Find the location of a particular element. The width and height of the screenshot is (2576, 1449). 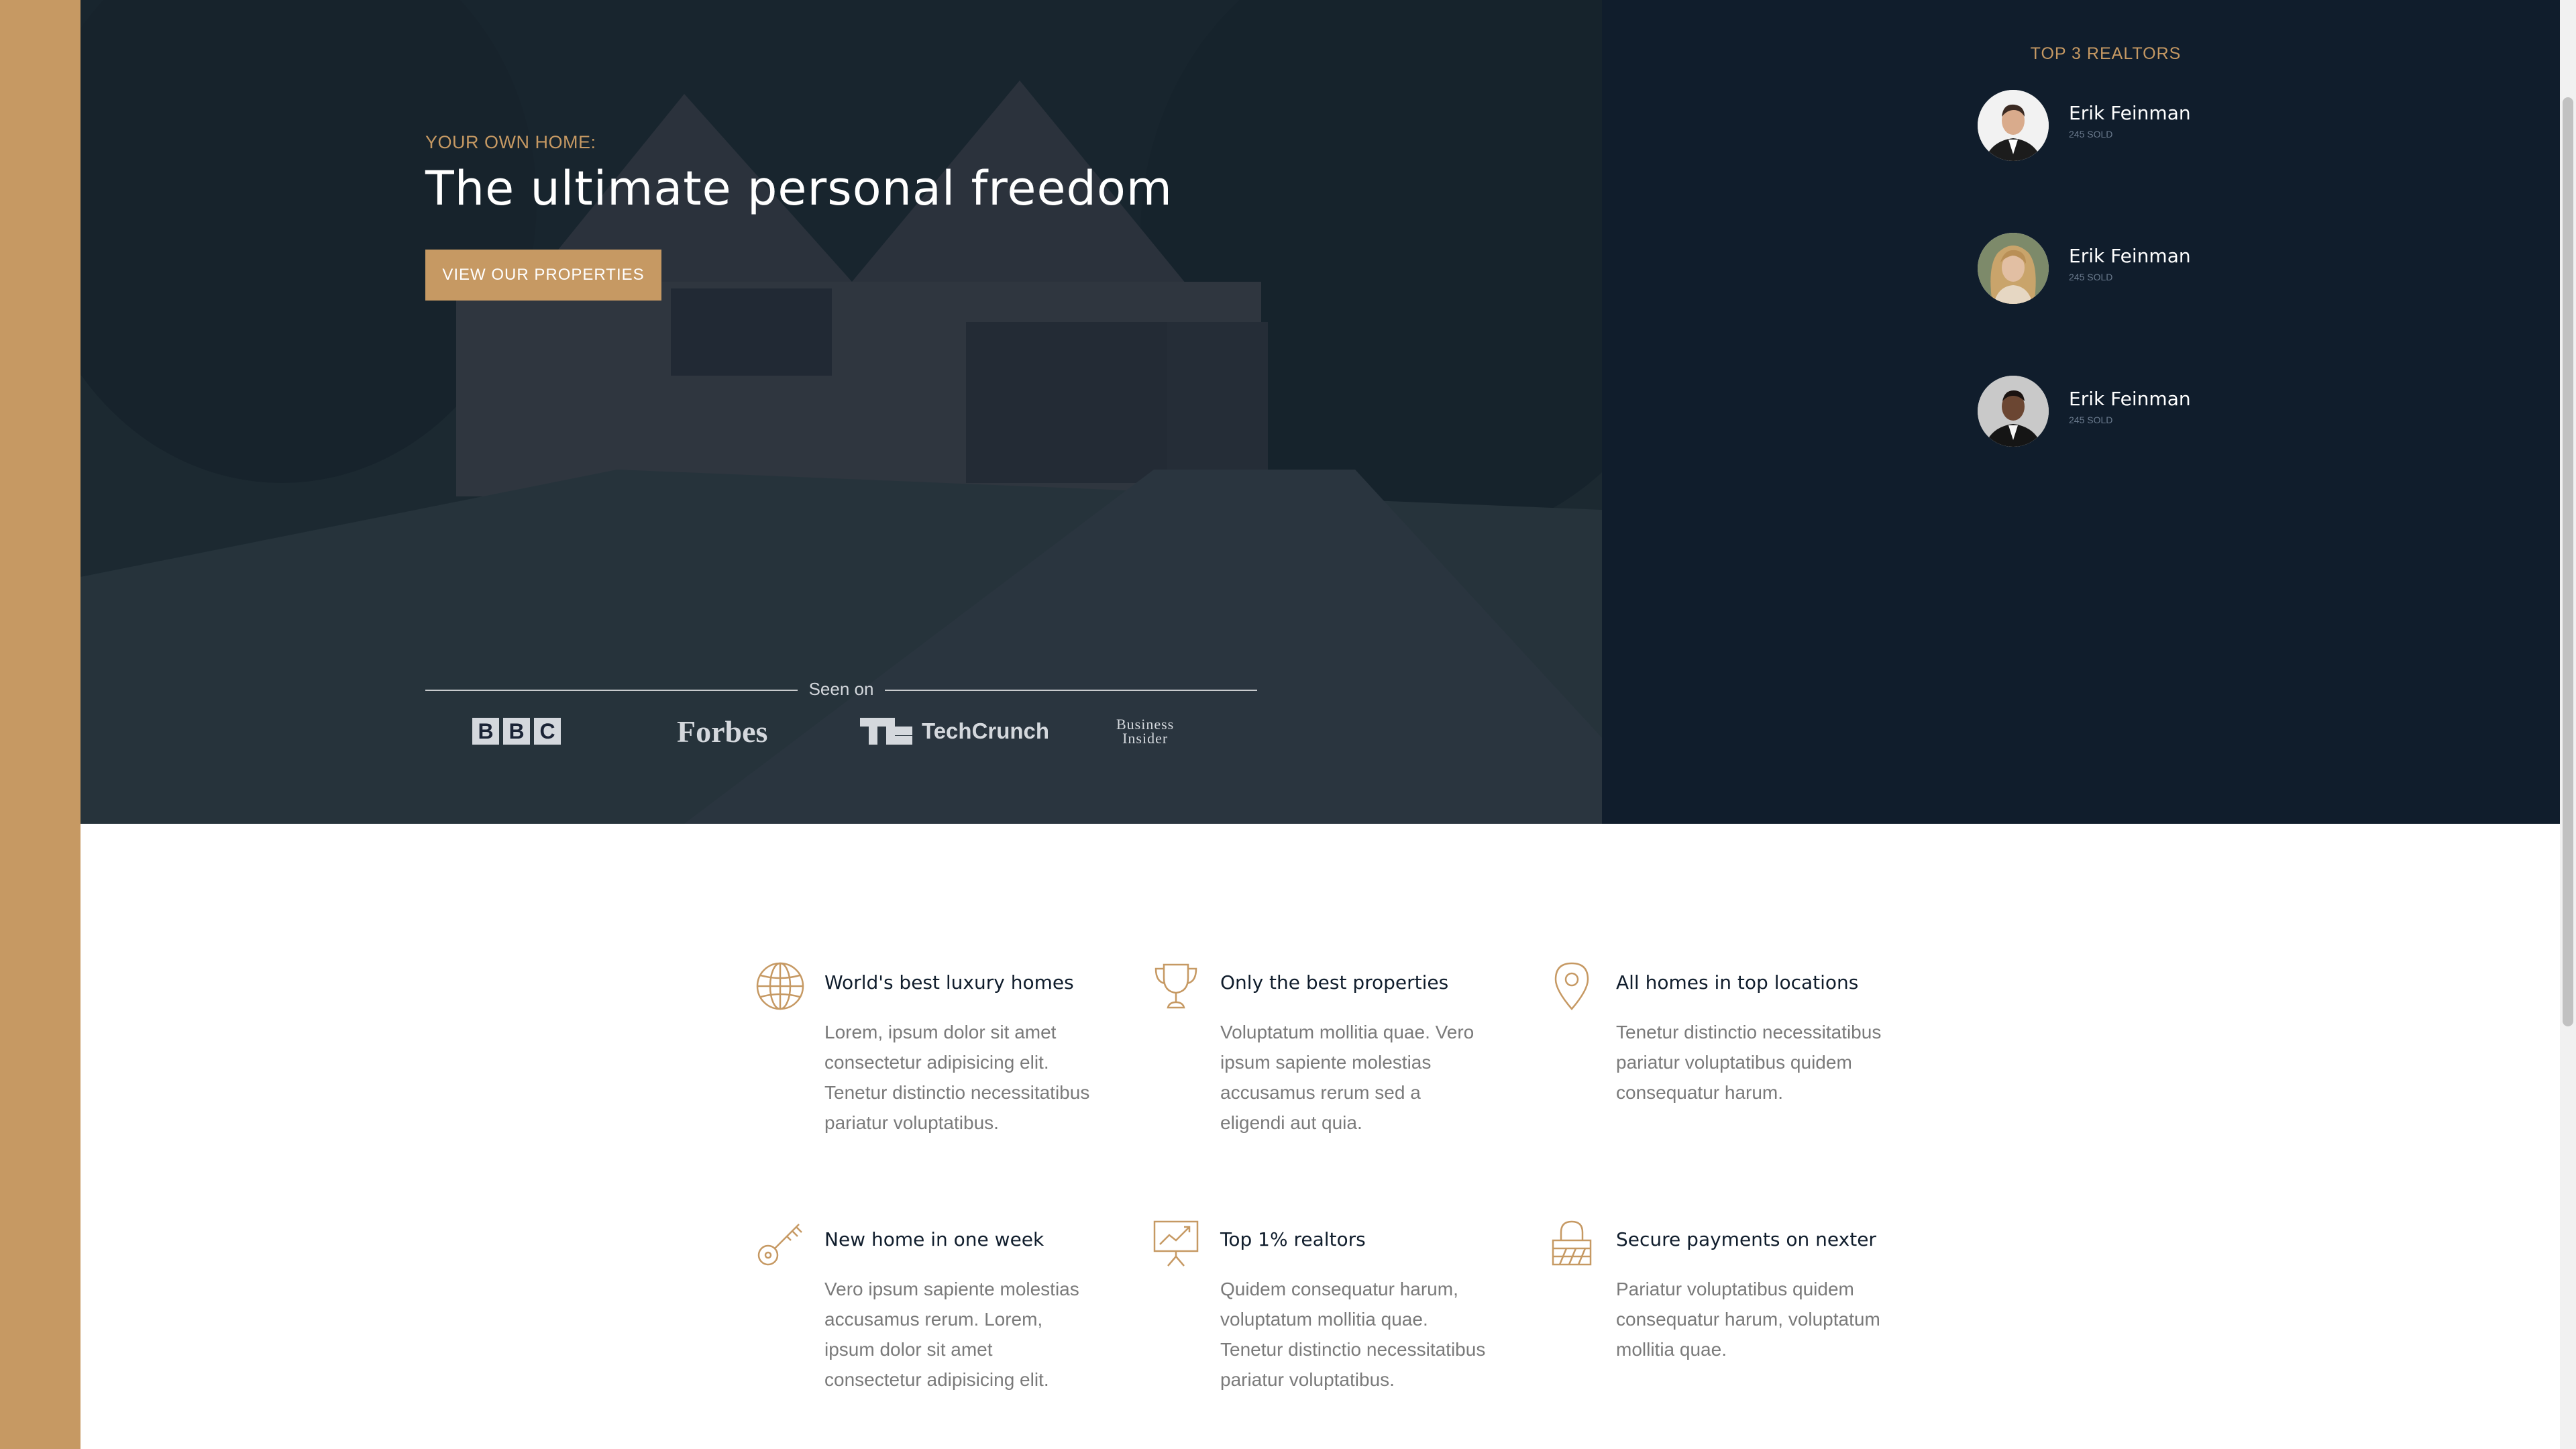

feature-title: Secure payments on nexter is located at coordinates (1746, 1239).